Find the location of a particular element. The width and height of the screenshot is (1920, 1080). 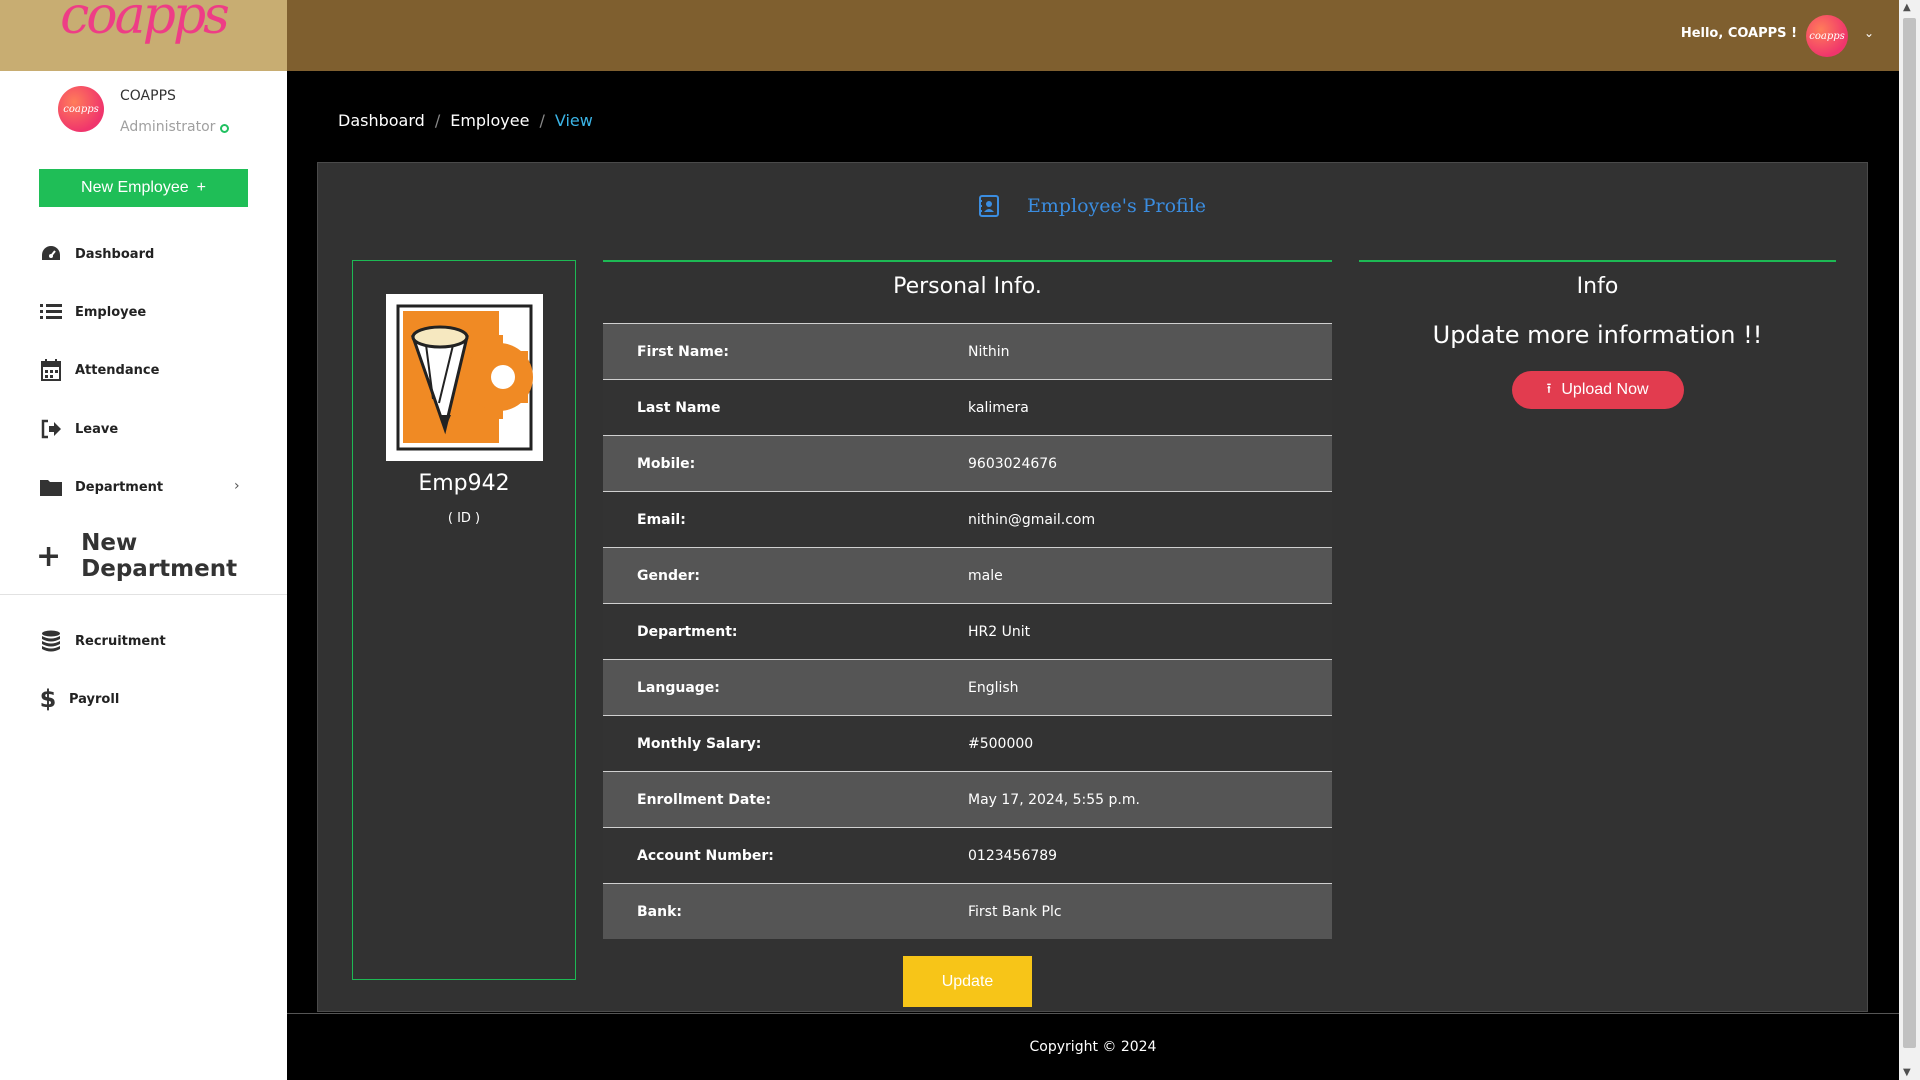

brand-logo-area: coapps is located at coordinates (143, 35).